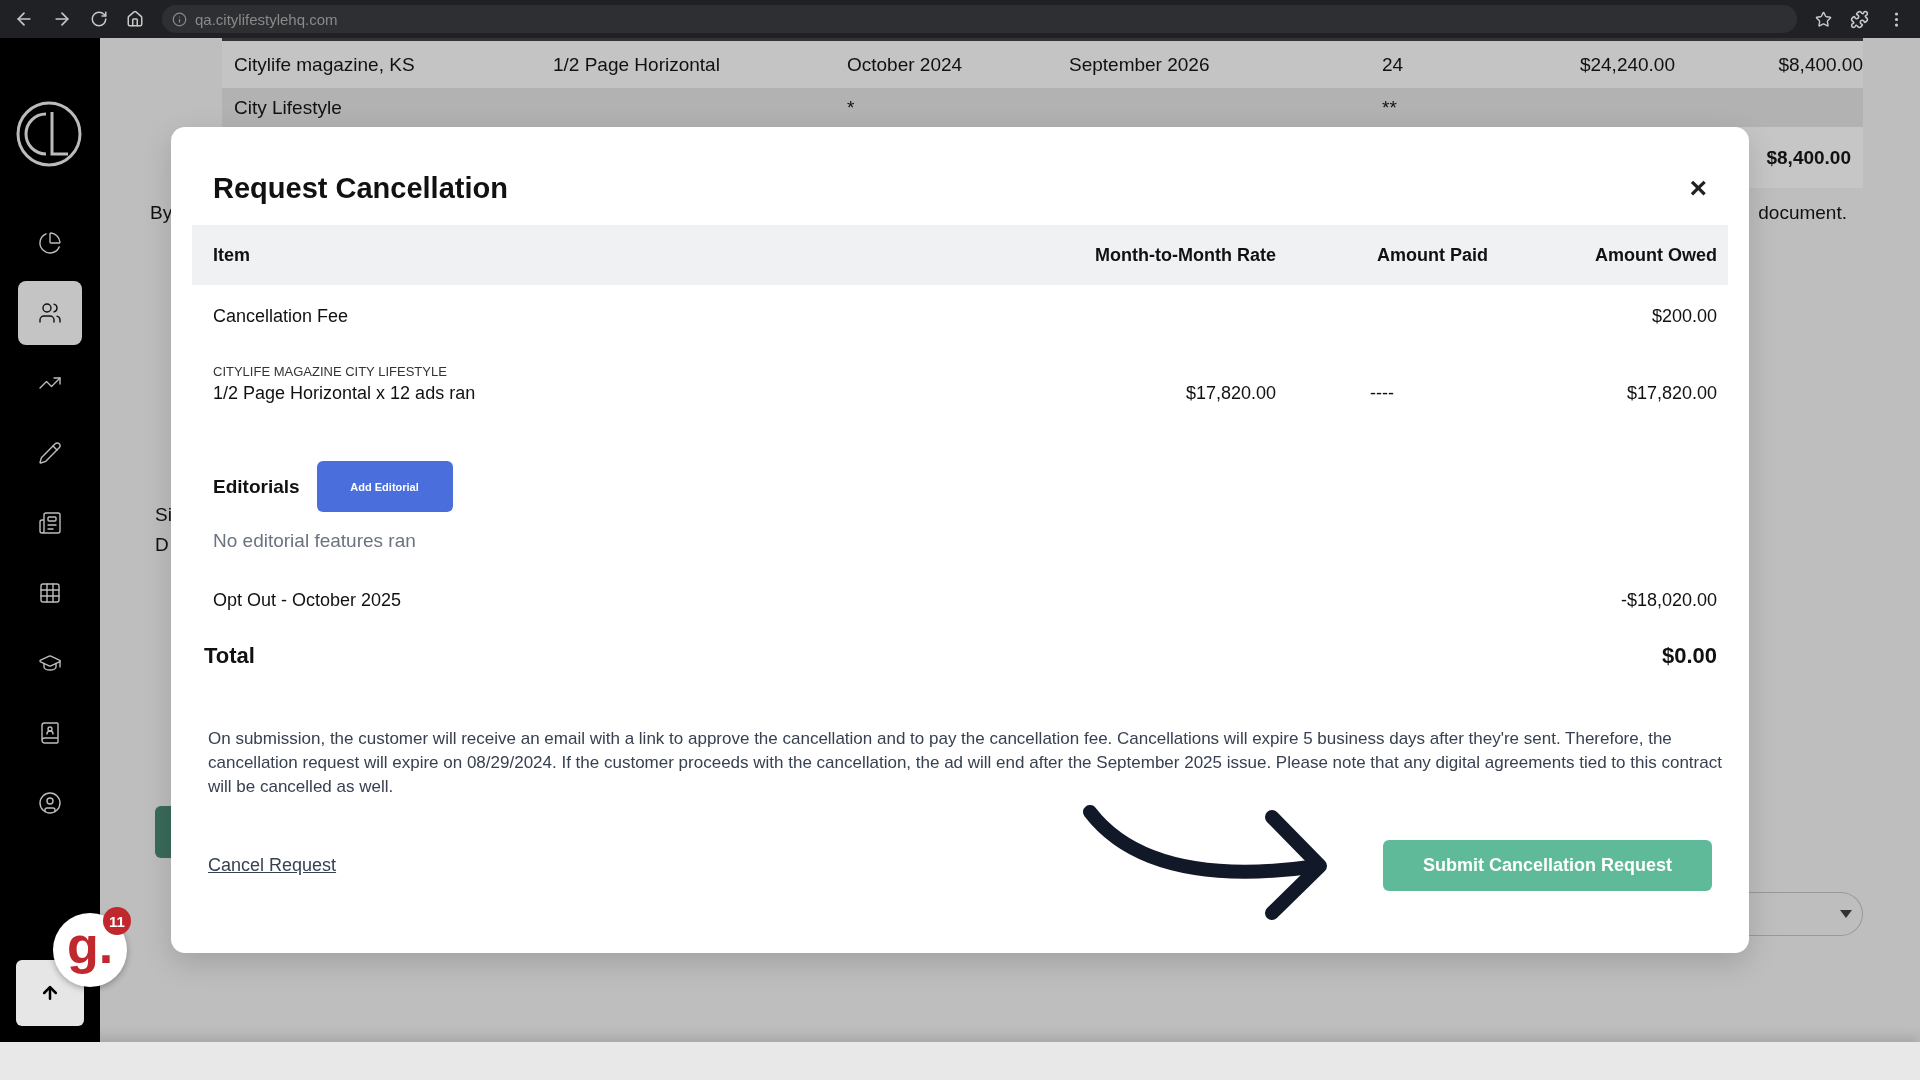  What do you see at coordinates (637, 64) in the screenshot?
I see `table-cell-text: 1/2 Page Horizontal` at bounding box center [637, 64].